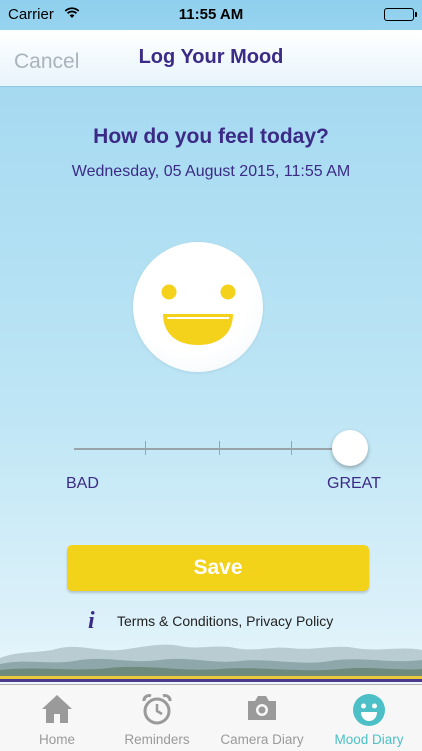 The width and height of the screenshot is (422, 751). What do you see at coordinates (82, 483) in the screenshot?
I see `slider-min-label: BAD` at bounding box center [82, 483].